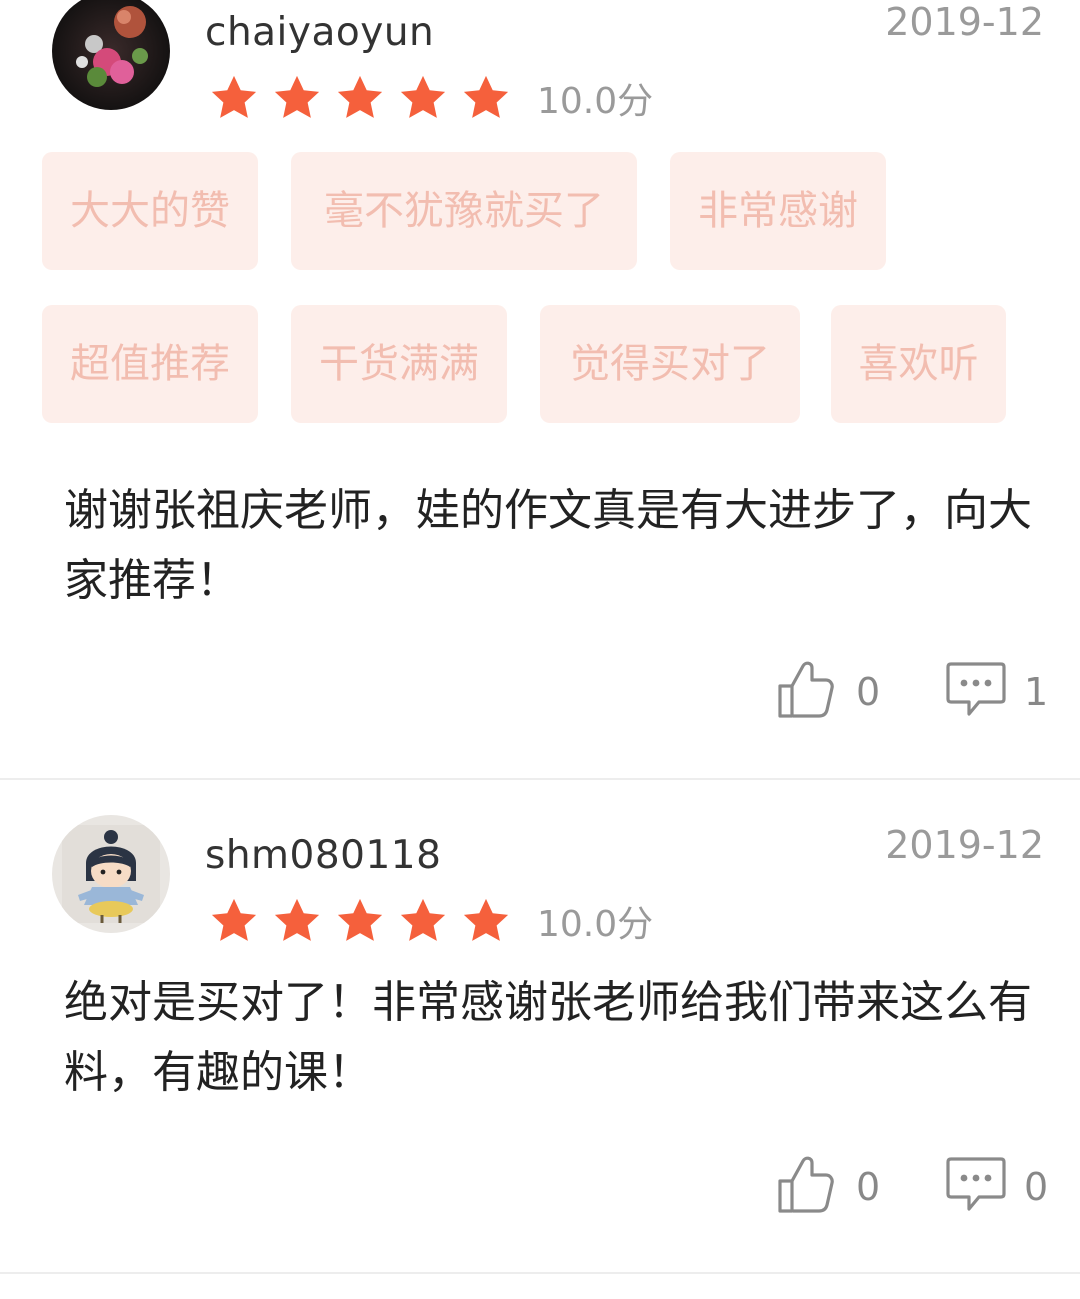 Image resolution: width=1080 pixels, height=1299 pixels. Describe the element at coordinates (319, 32) in the screenshot. I see `username: chaiyaoyun` at that location.